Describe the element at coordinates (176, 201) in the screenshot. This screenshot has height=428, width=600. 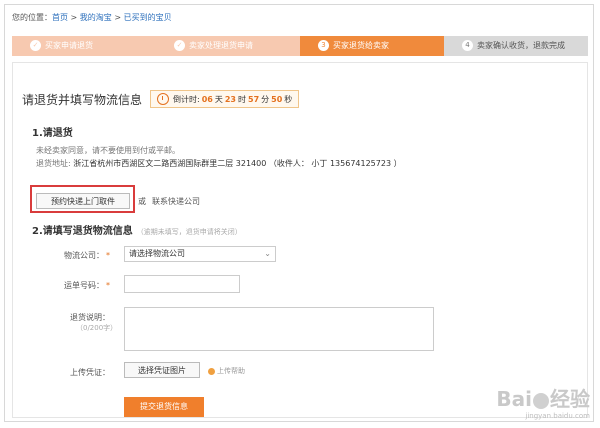
I see `contact-courier-link: 联系快递公司` at that location.